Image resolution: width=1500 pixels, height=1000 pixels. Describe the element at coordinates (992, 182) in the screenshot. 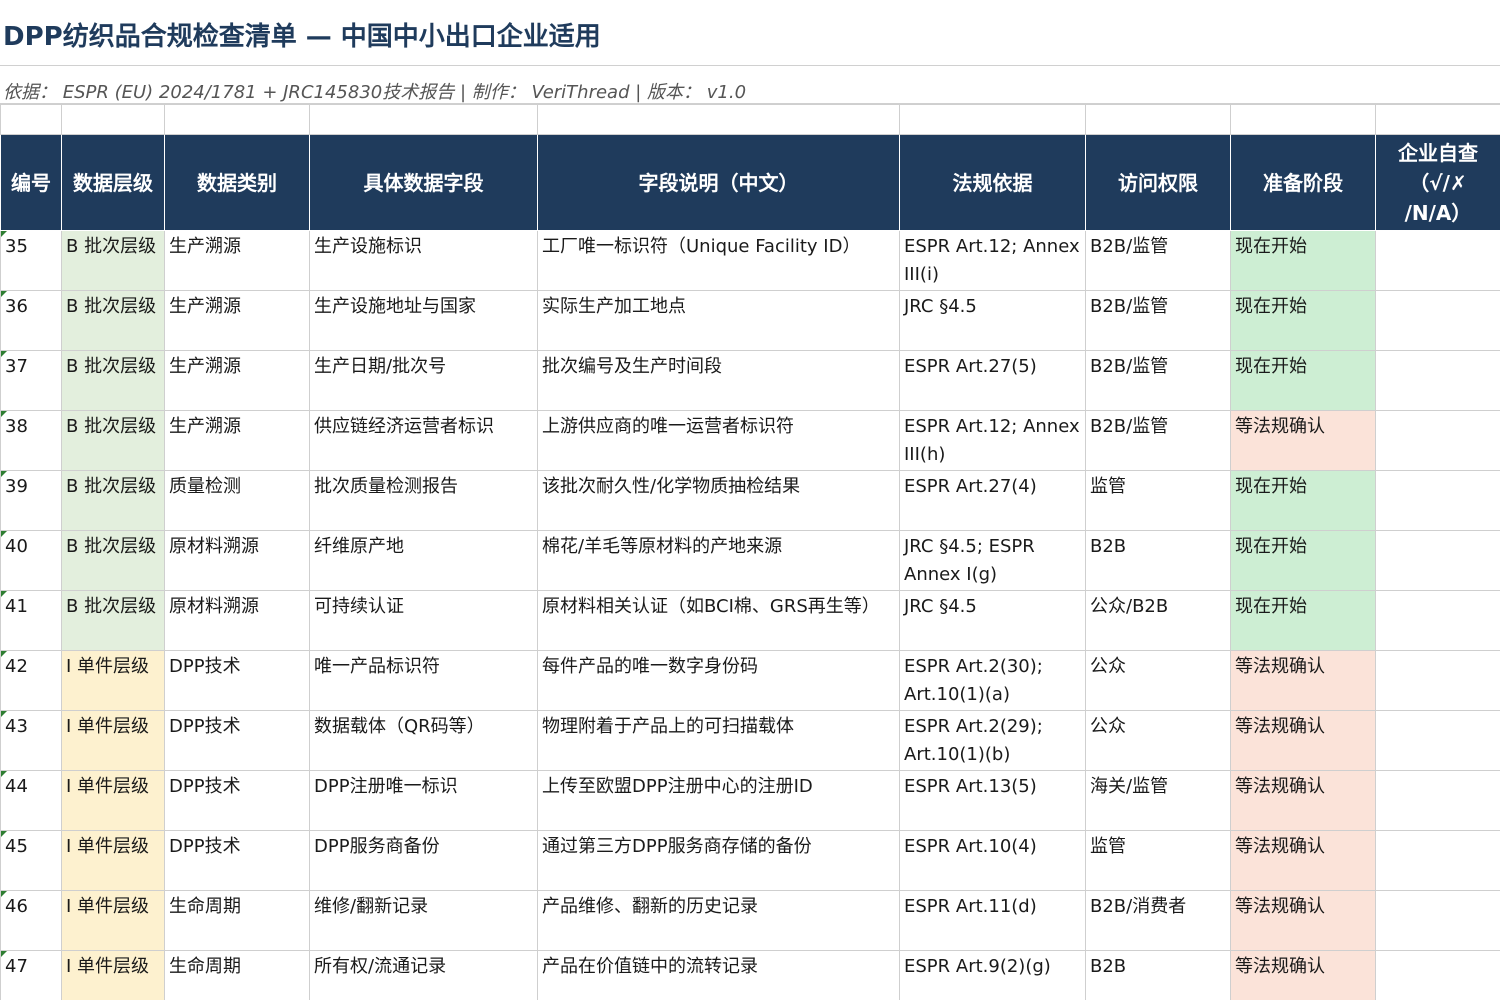

I see `column-header-legal-basis: 法规依据` at that location.